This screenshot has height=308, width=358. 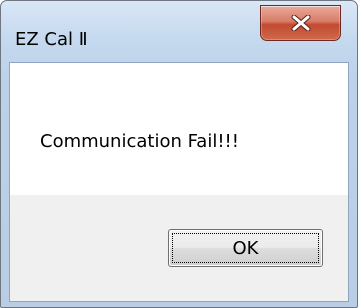 I want to click on close-icon, so click(x=301, y=23).